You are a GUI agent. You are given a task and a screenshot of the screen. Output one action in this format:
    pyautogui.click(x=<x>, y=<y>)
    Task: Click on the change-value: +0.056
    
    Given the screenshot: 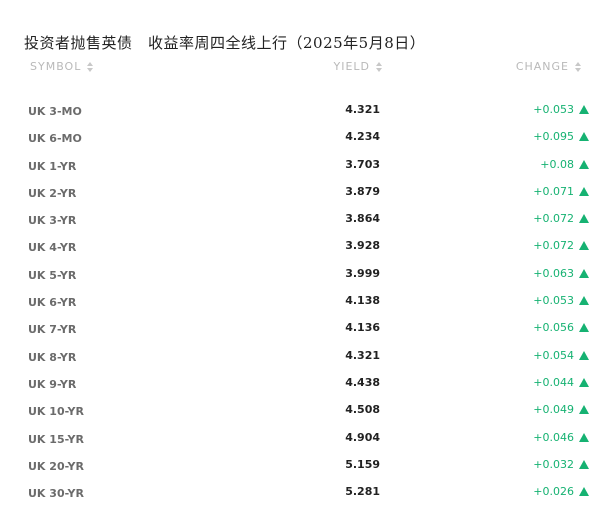 What is the action you would take?
    pyautogui.click(x=553, y=328)
    